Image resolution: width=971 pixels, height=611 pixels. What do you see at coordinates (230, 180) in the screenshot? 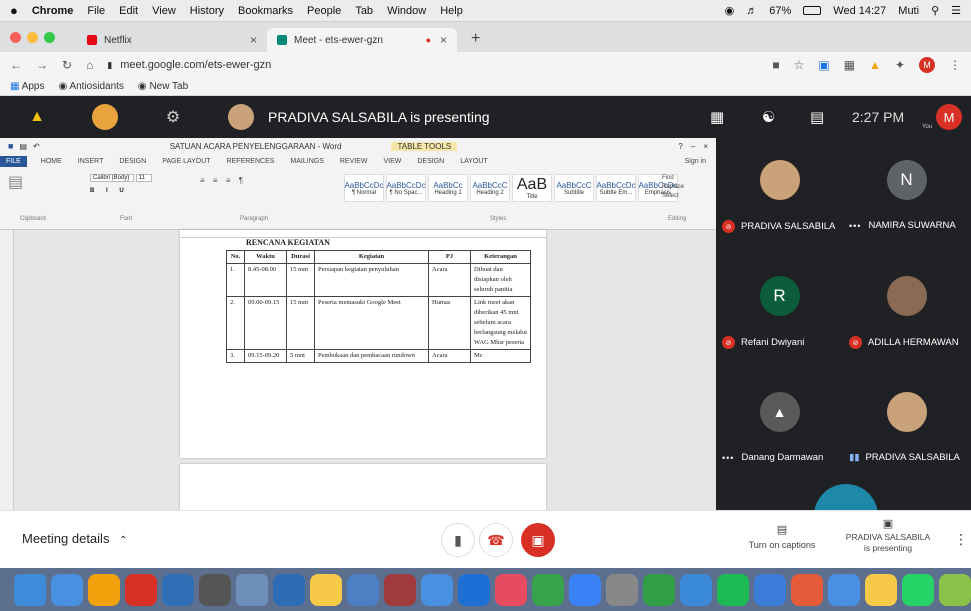
I see `align-icon: ≡` at bounding box center [230, 180].